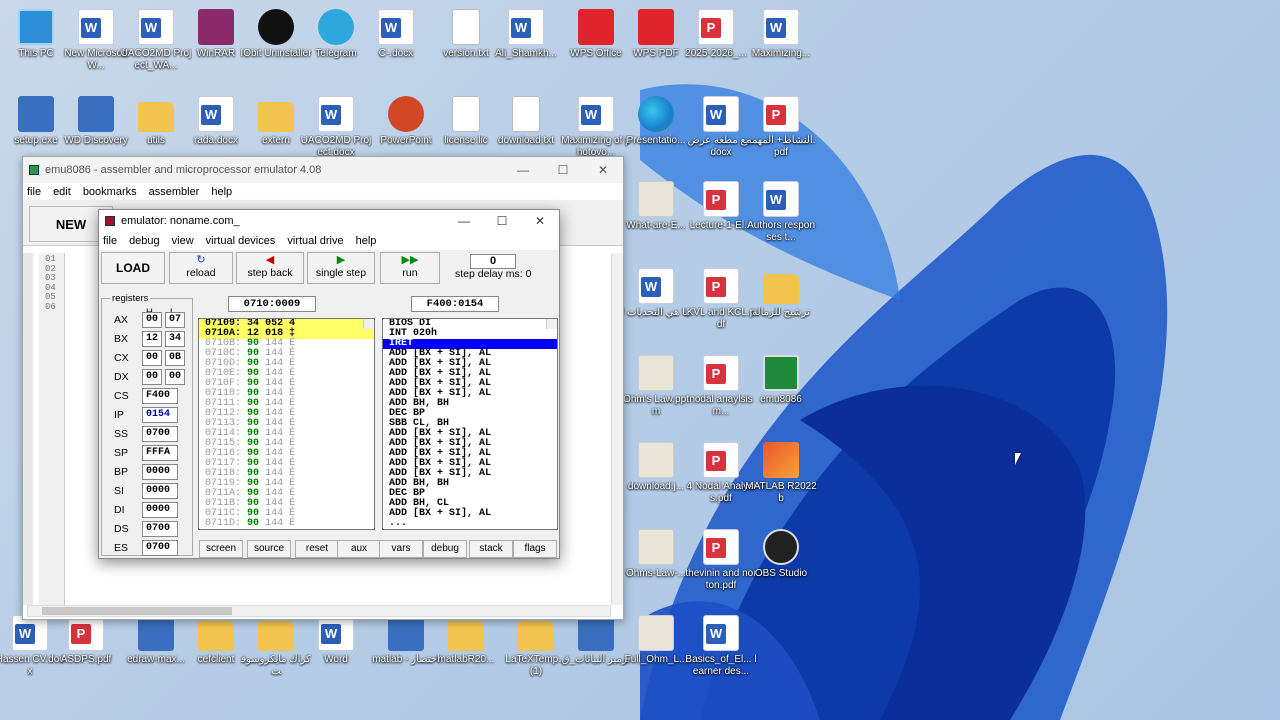 Image resolution: width=1280 pixels, height=720 pixels. I want to click on desktop-icon: UACO2MD Project.docx, so click(336, 127).